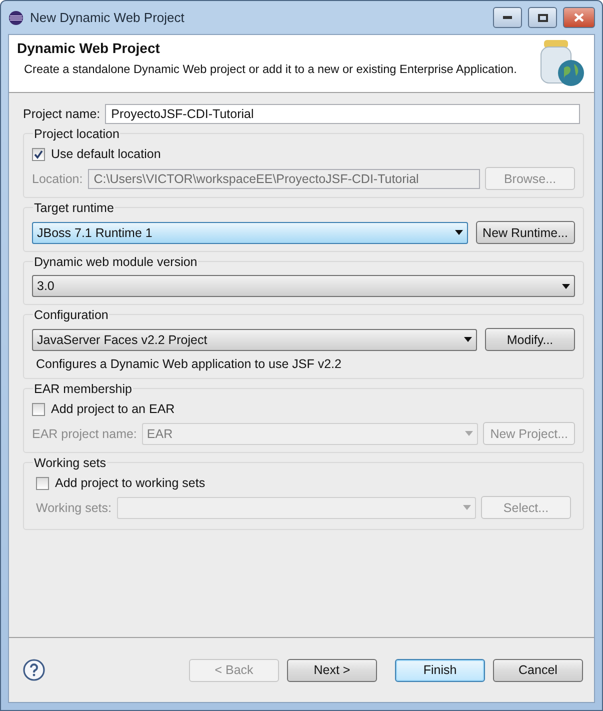 Image resolution: width=603 pixels, height=711 pixels. Describe the element at coordinates (188, 364) in the screenshot. I see `configuration-description: Configures a Dynamic Web application to use JSF v2.2` at that location.